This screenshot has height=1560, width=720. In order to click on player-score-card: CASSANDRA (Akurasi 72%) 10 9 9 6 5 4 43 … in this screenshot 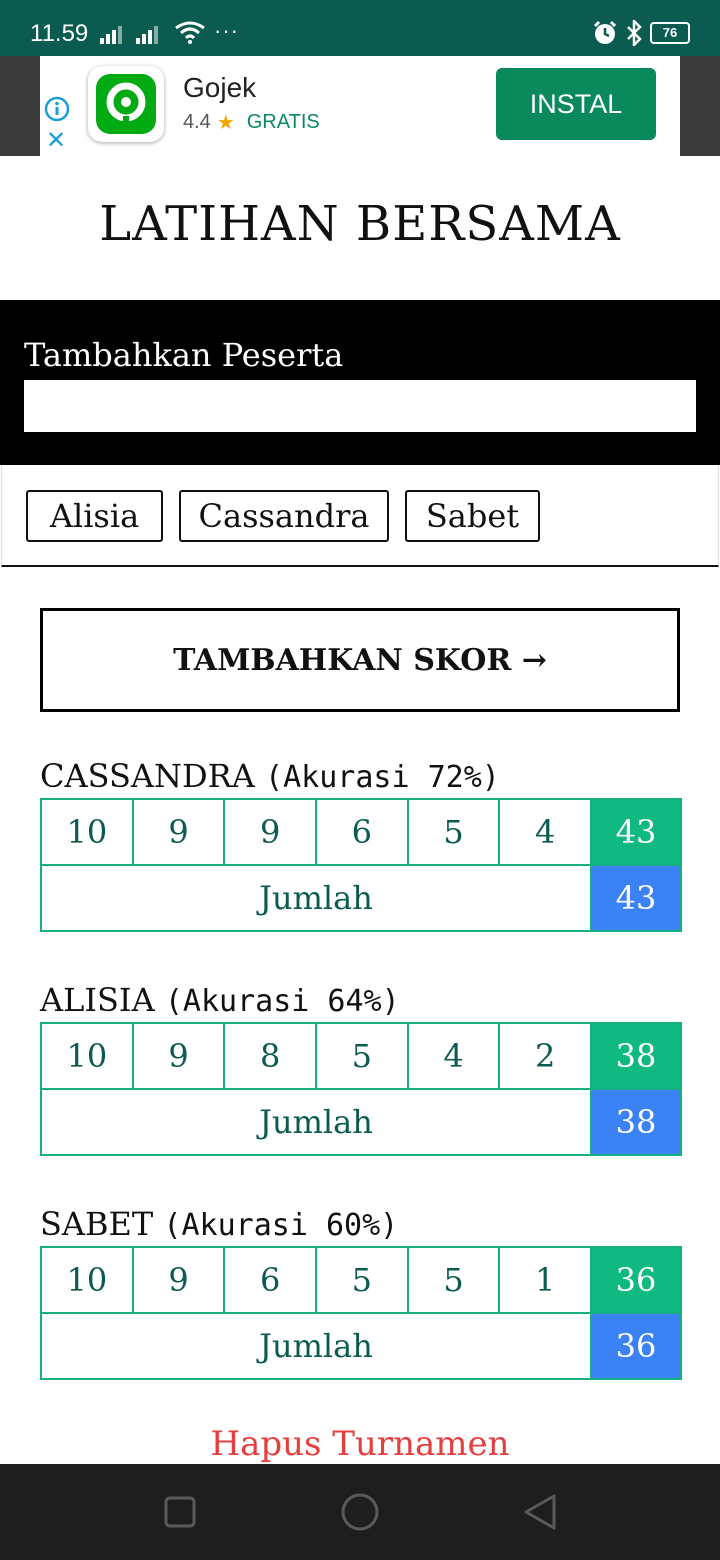, I will do `click(361, 843)`.